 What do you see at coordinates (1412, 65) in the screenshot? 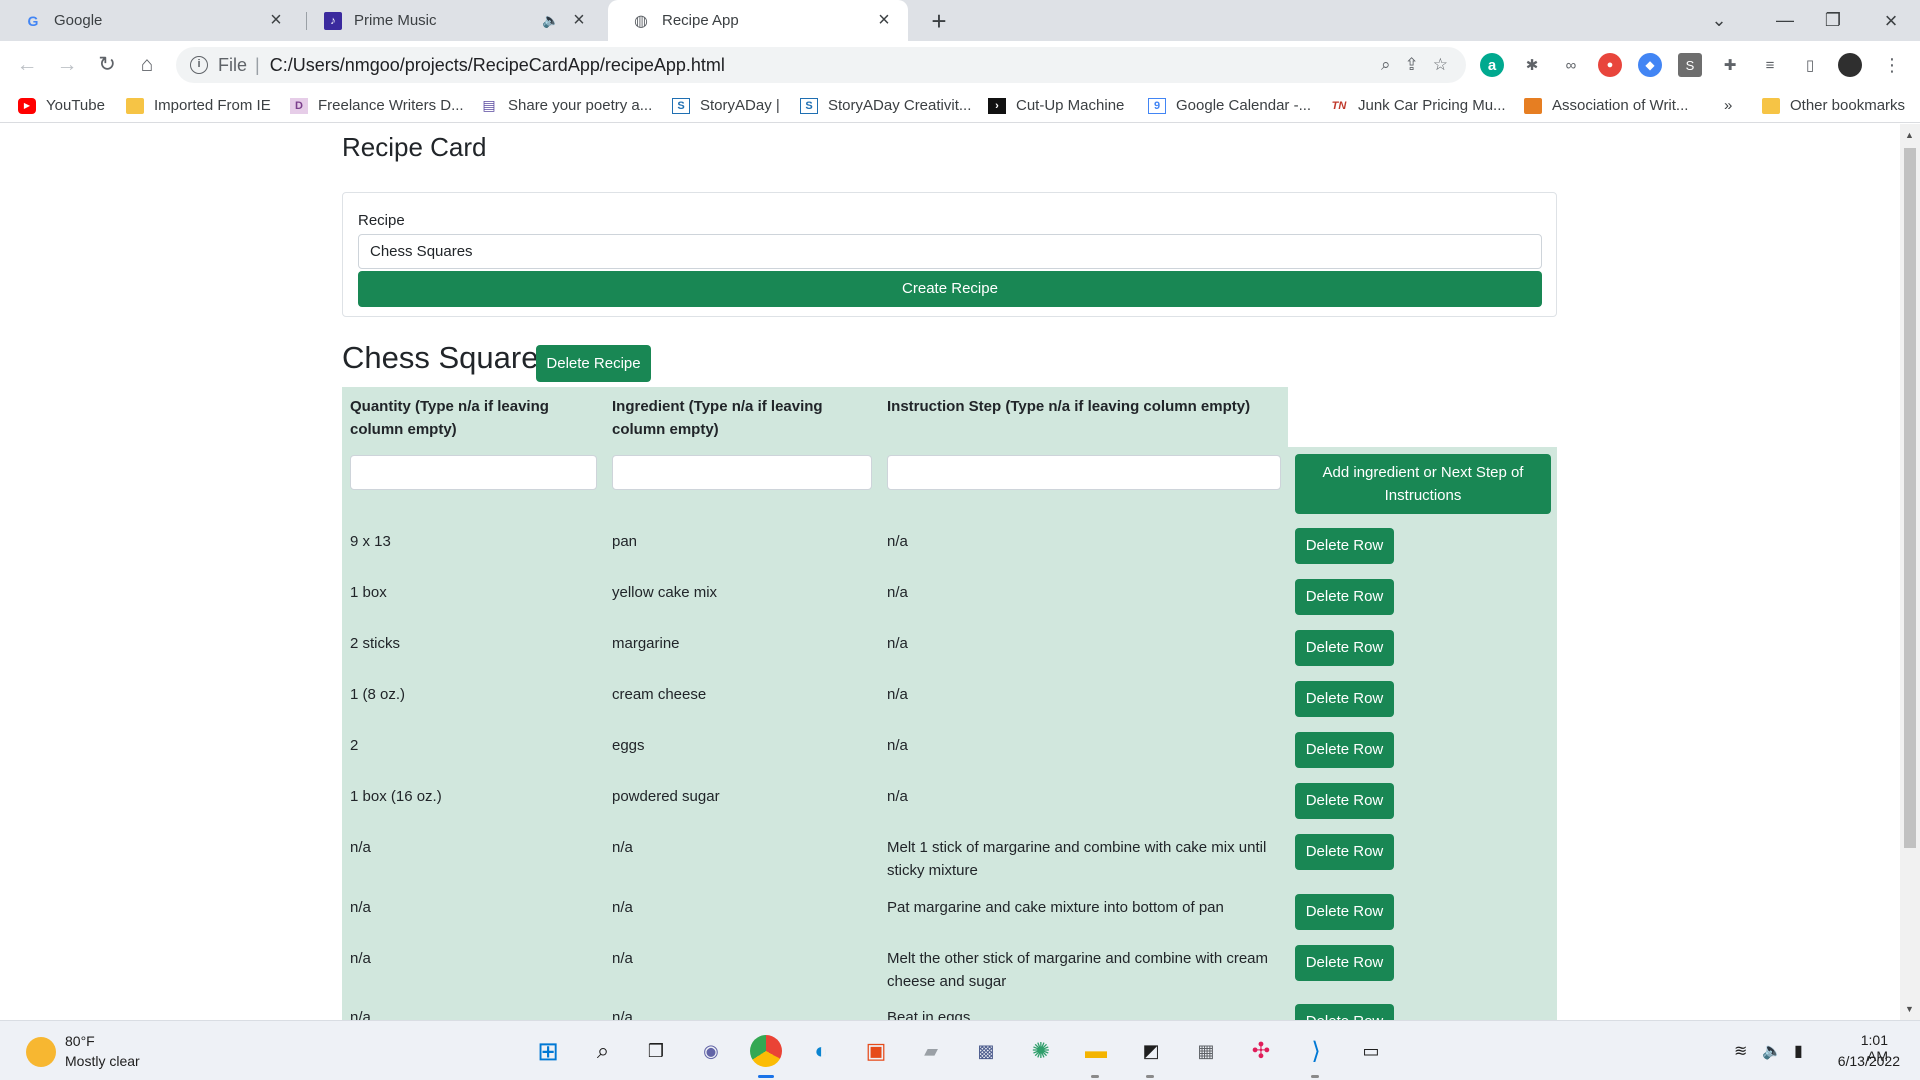
I see `share-icon: ⇪` at bounding box center [1412, 65].